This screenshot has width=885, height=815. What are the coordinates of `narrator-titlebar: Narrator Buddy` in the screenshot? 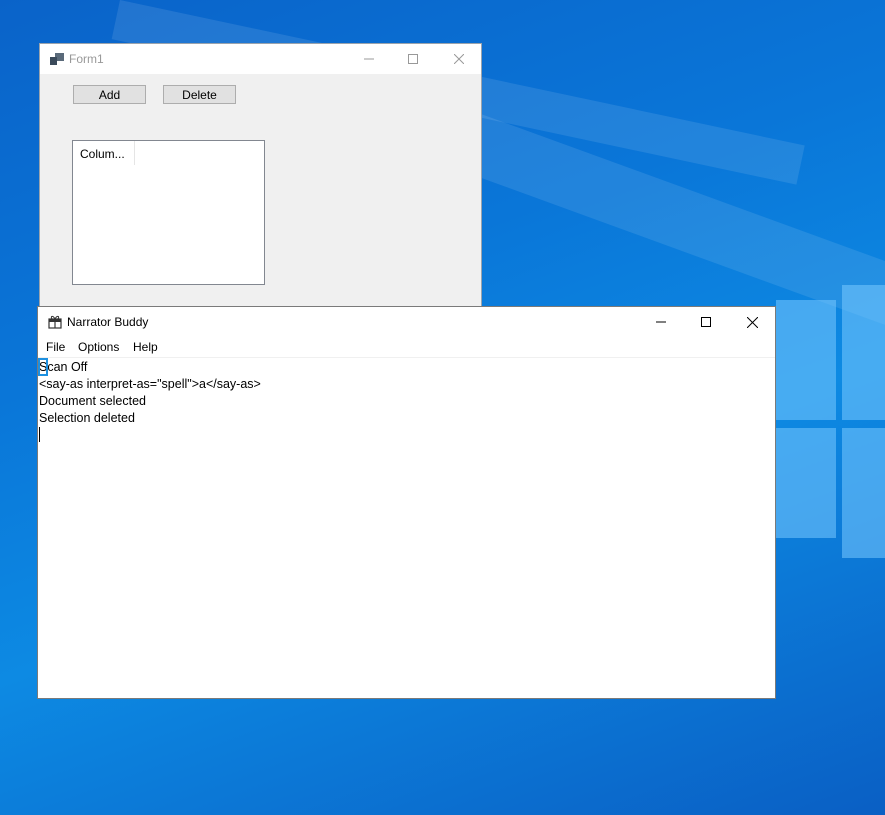 It's located at (406, 322).